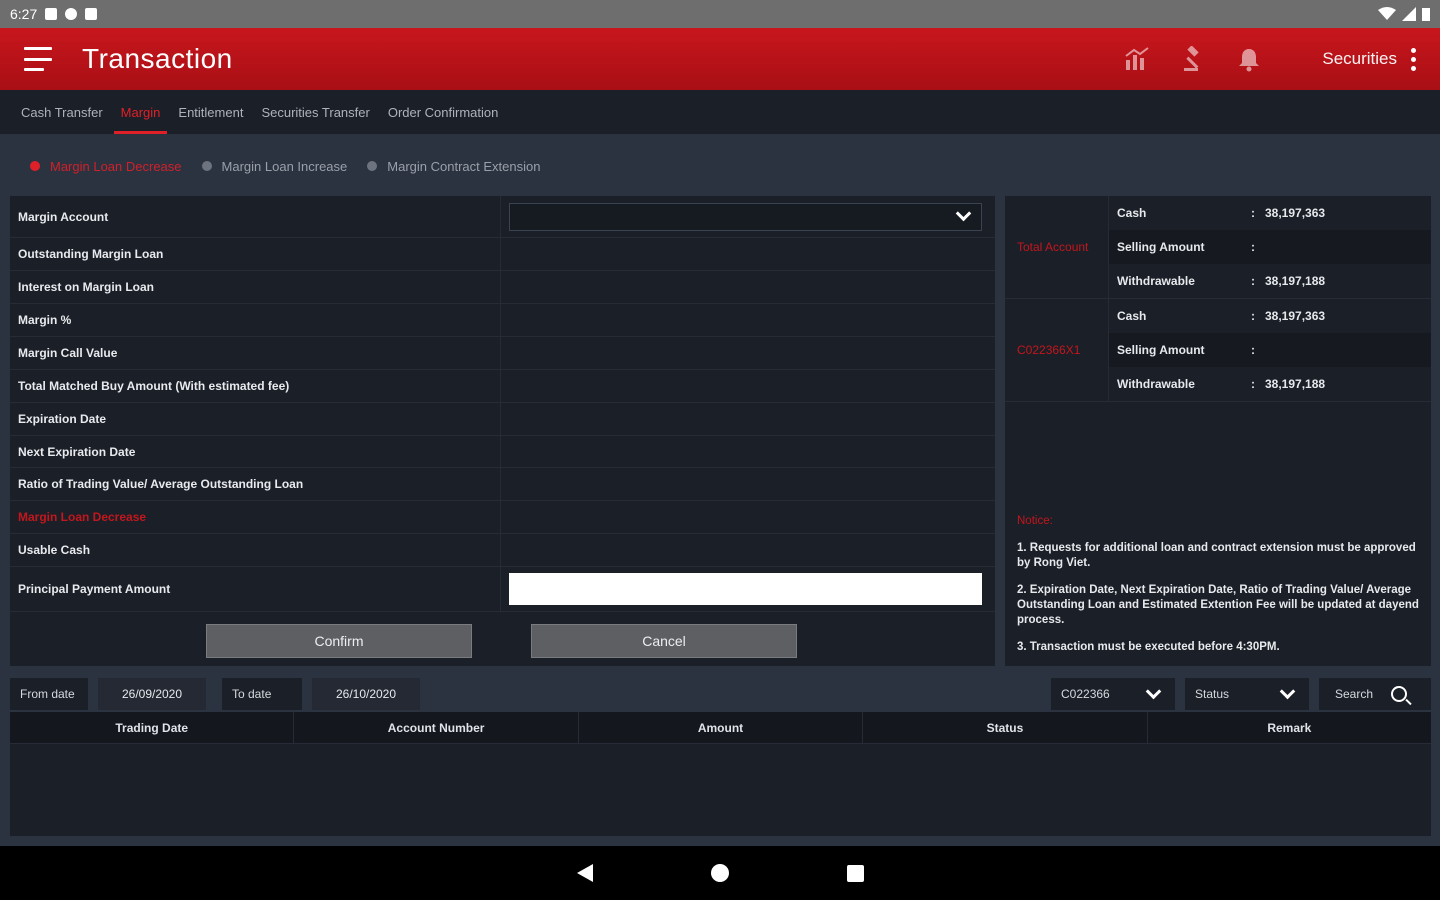  I want to click on margin-account-select, so click(745, 216).